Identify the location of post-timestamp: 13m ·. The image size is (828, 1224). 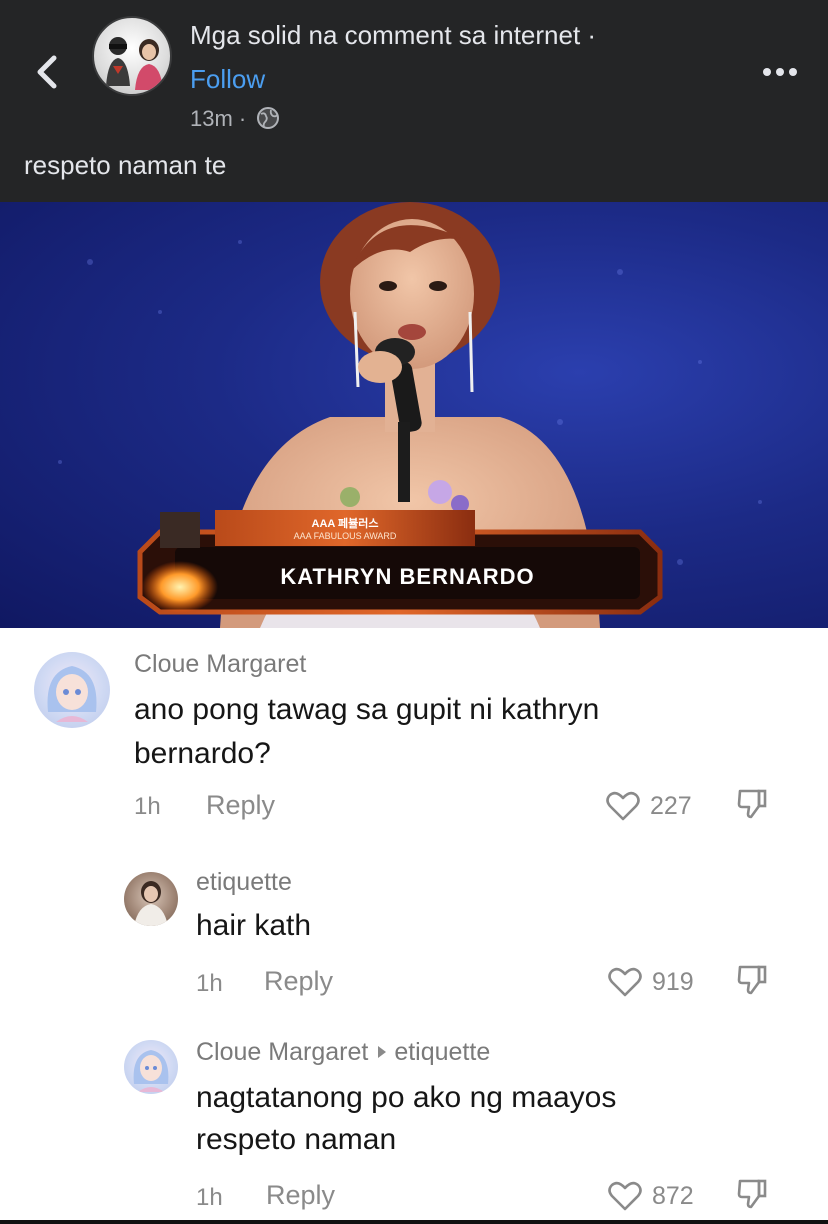
(218, 118).